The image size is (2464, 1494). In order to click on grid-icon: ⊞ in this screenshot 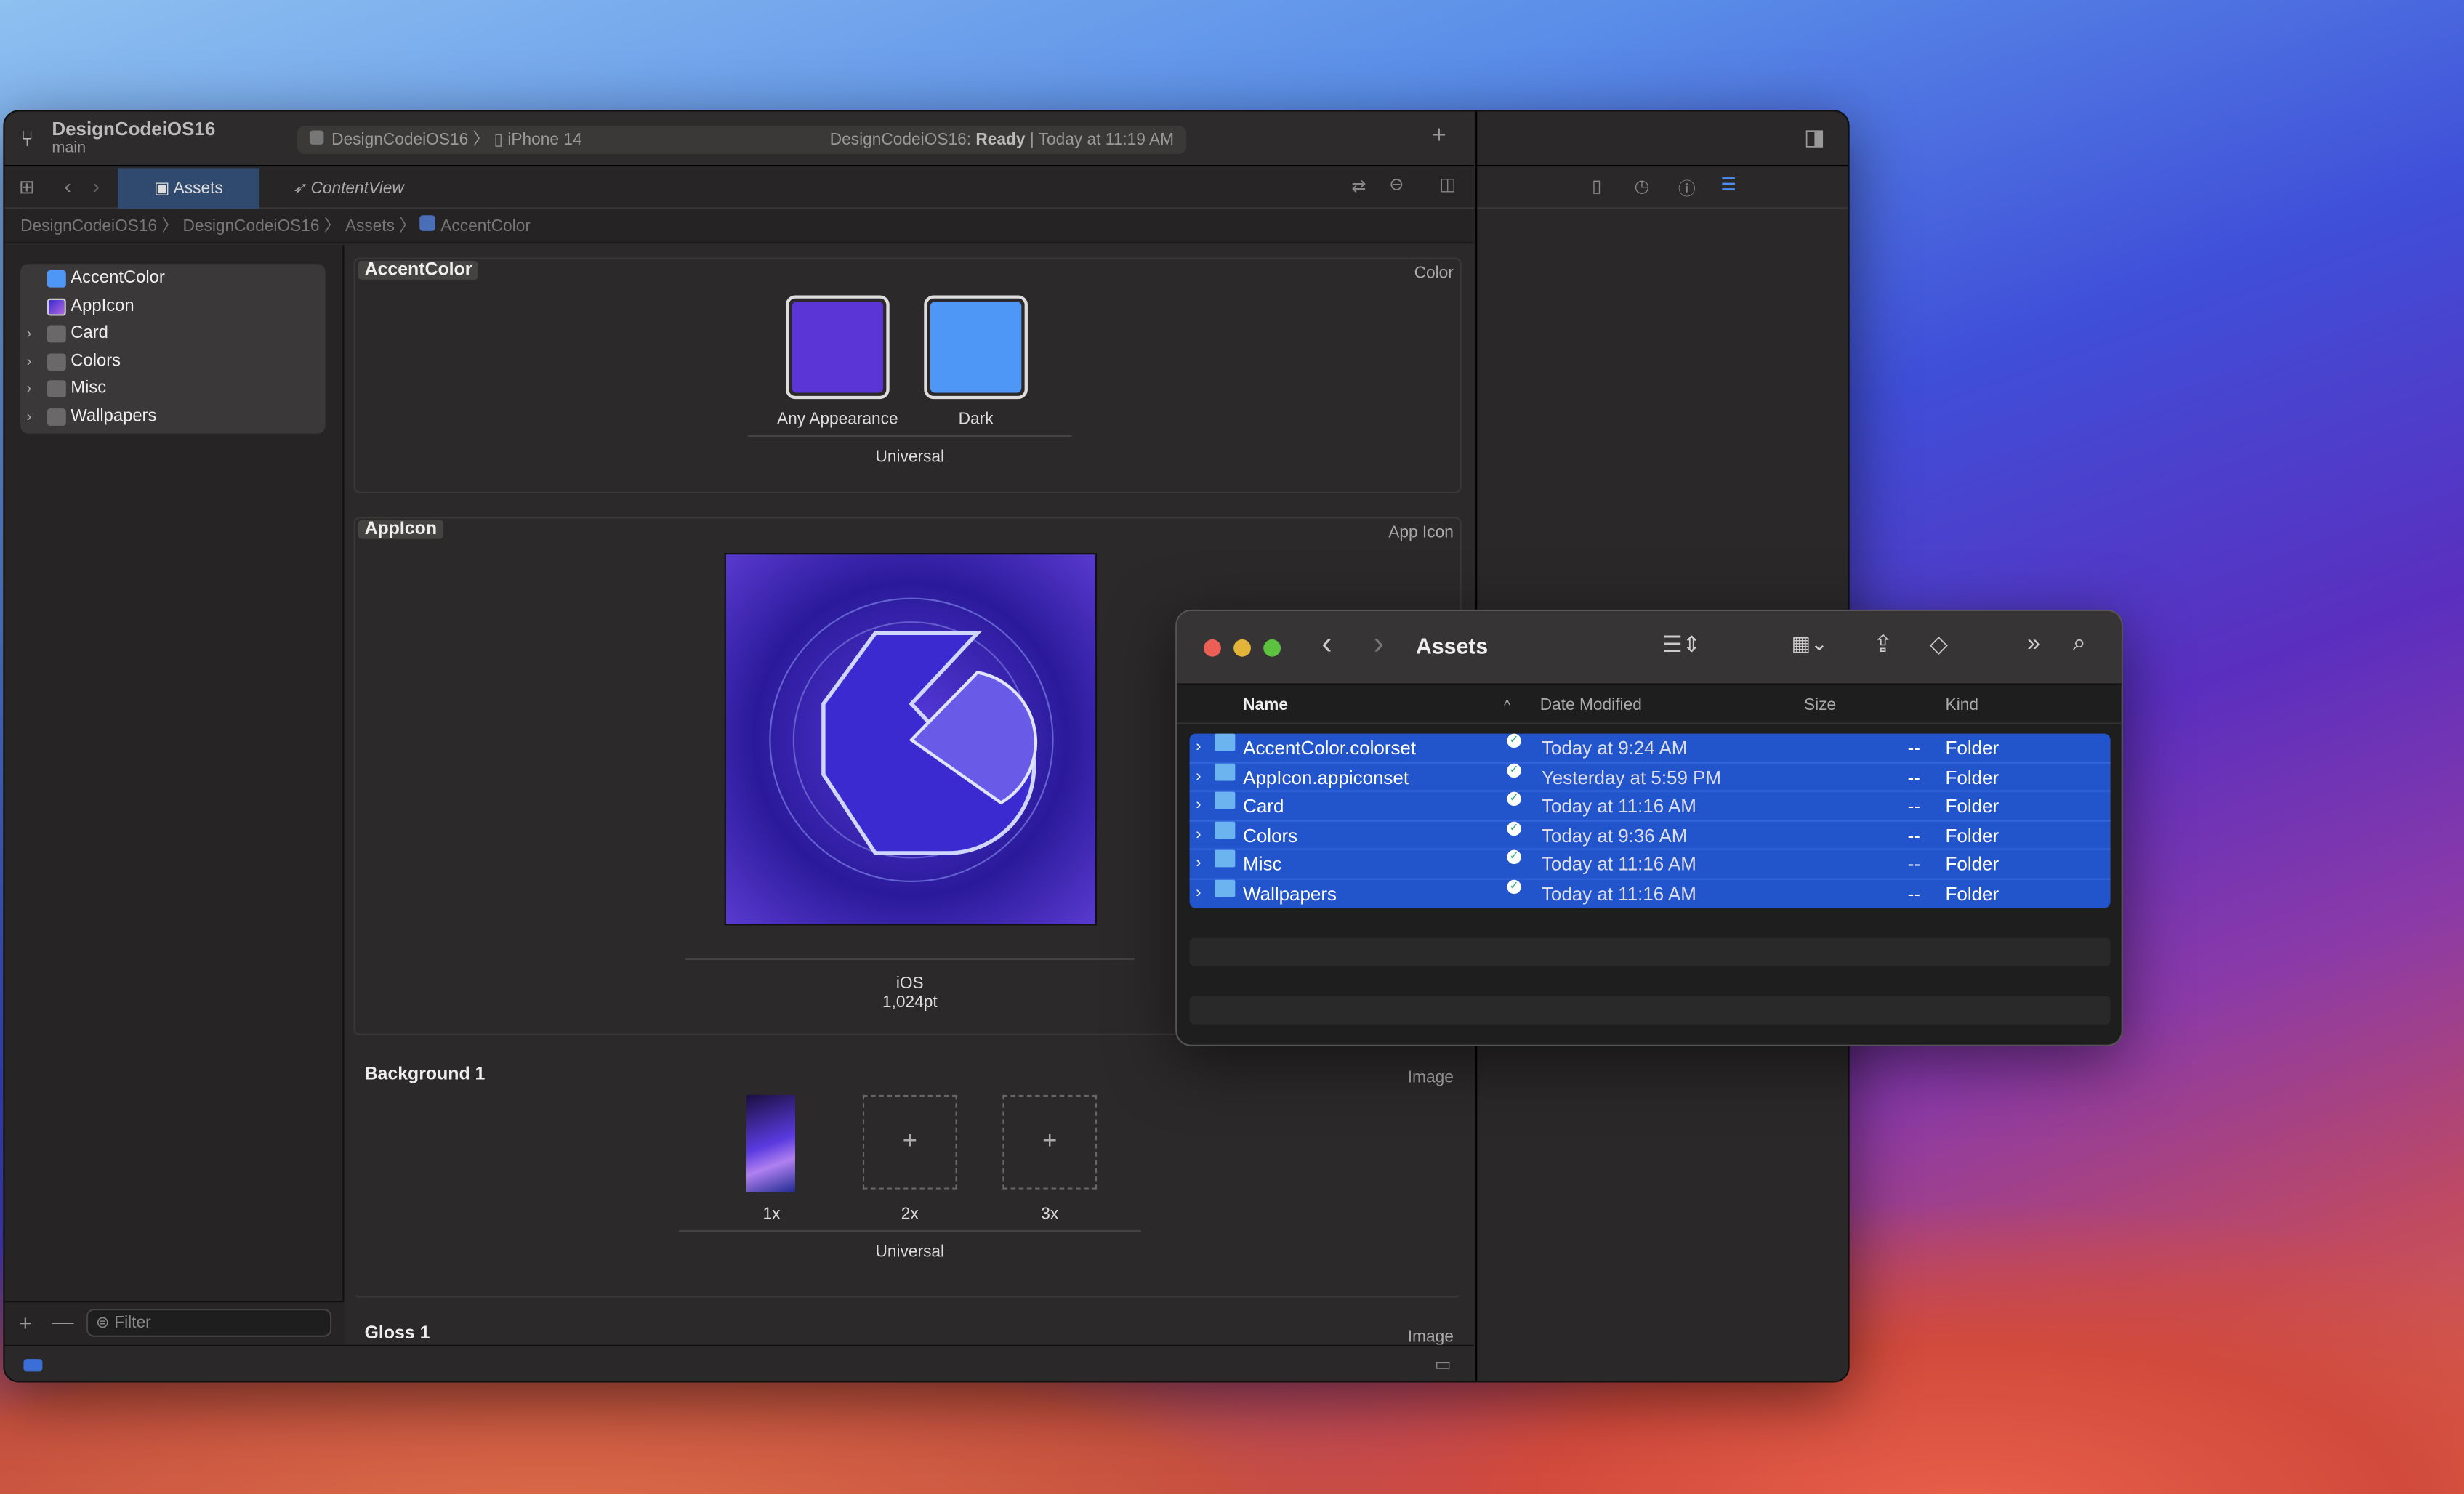, I will do `click(27, 187)`.